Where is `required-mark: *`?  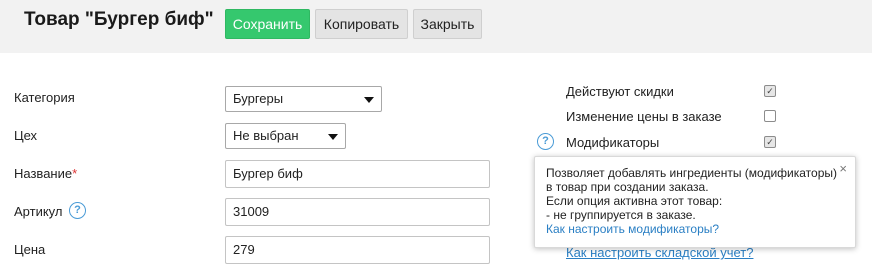 required-mark: * is located at coordinates (75, 173).